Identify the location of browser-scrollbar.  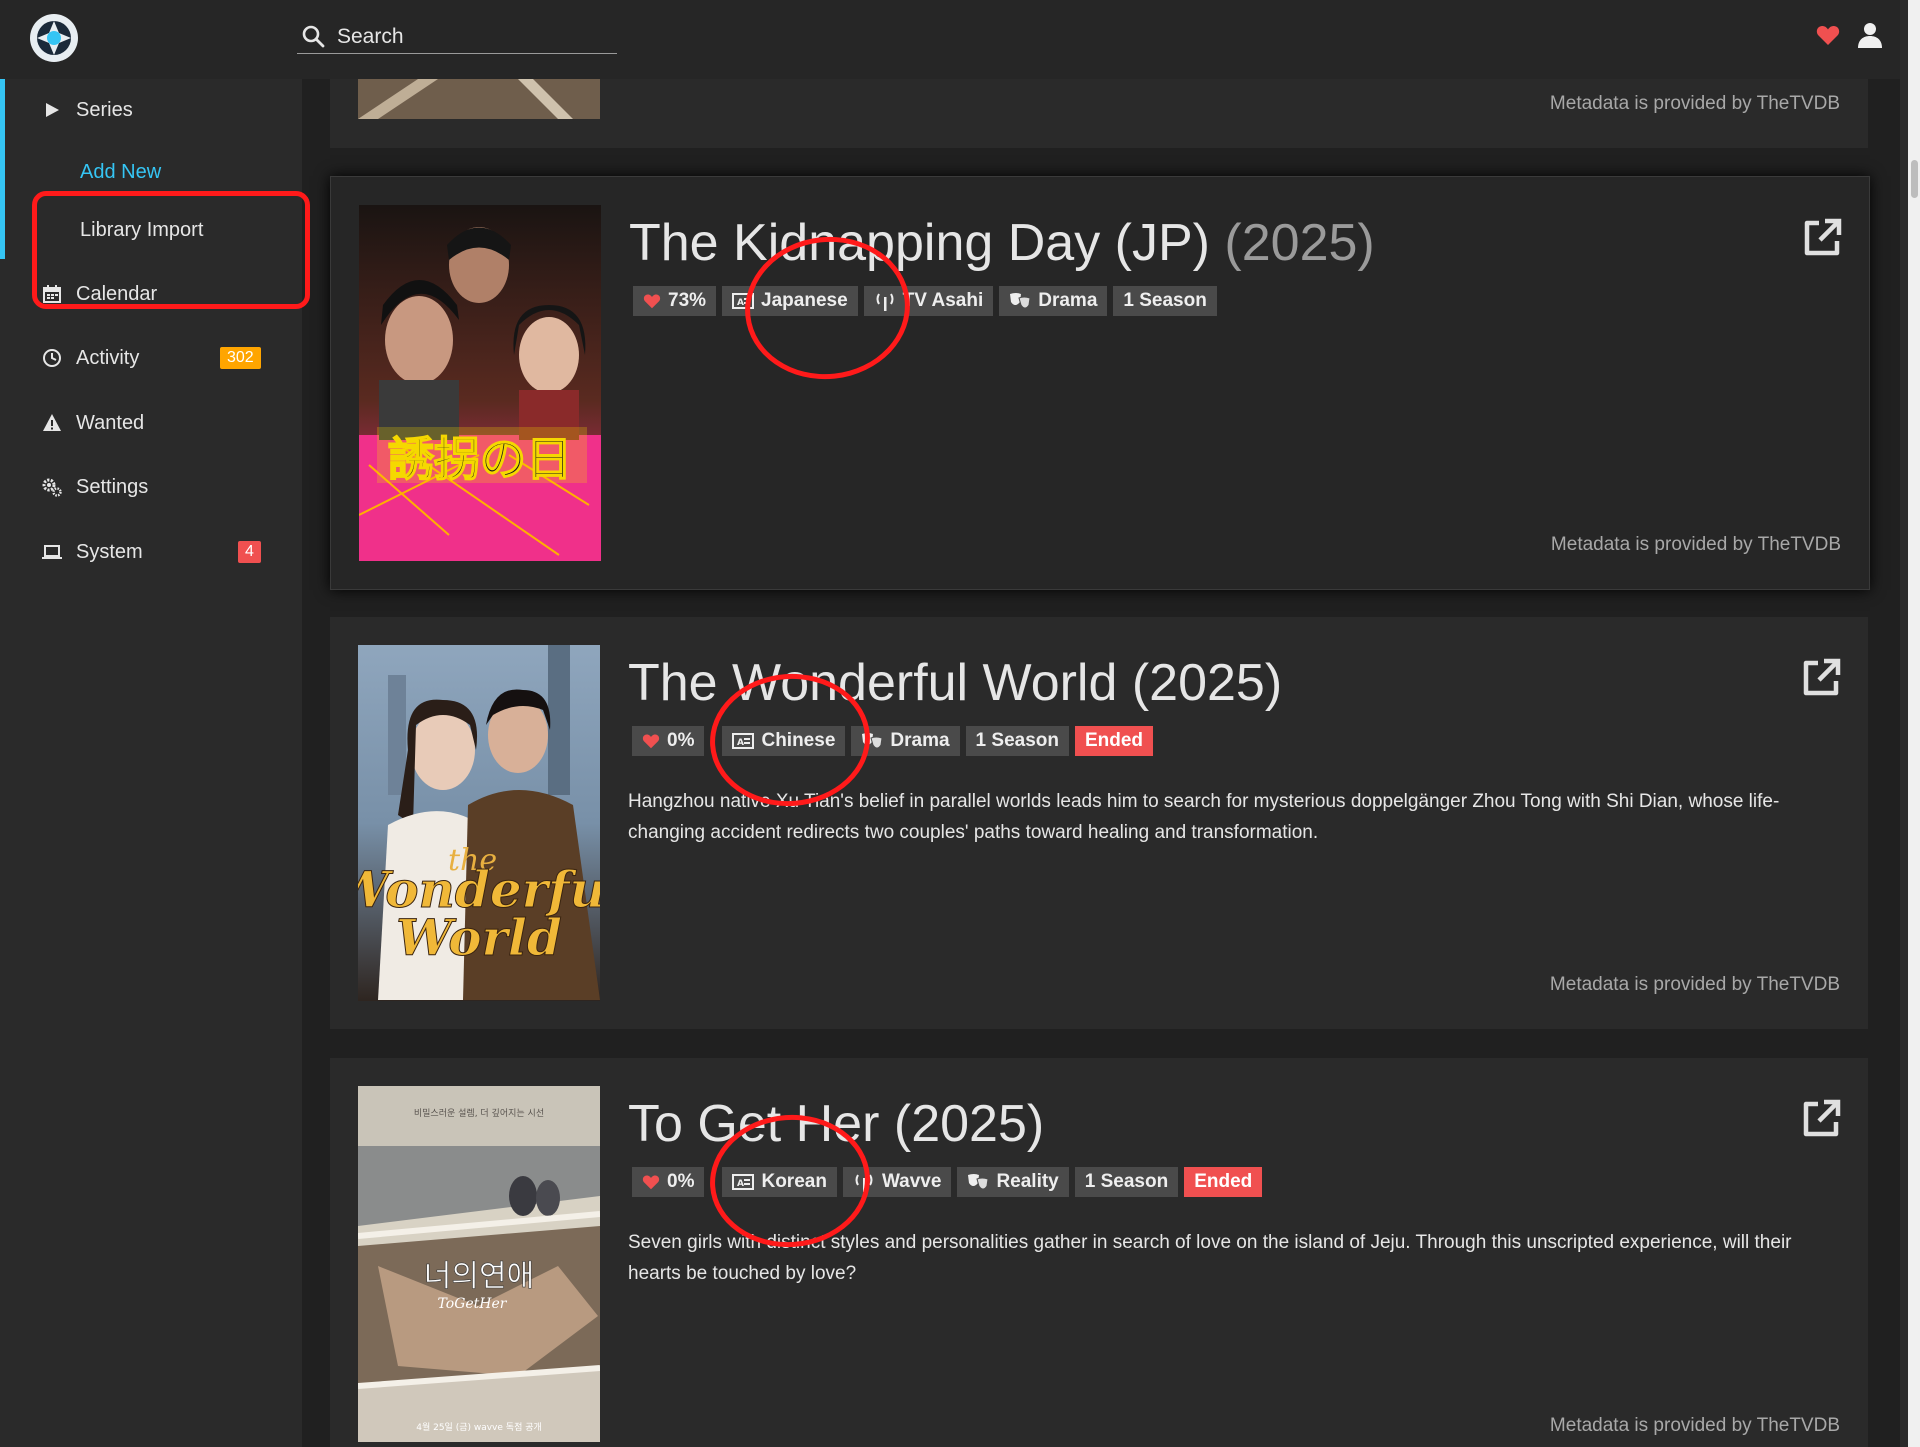
(1914, 723).